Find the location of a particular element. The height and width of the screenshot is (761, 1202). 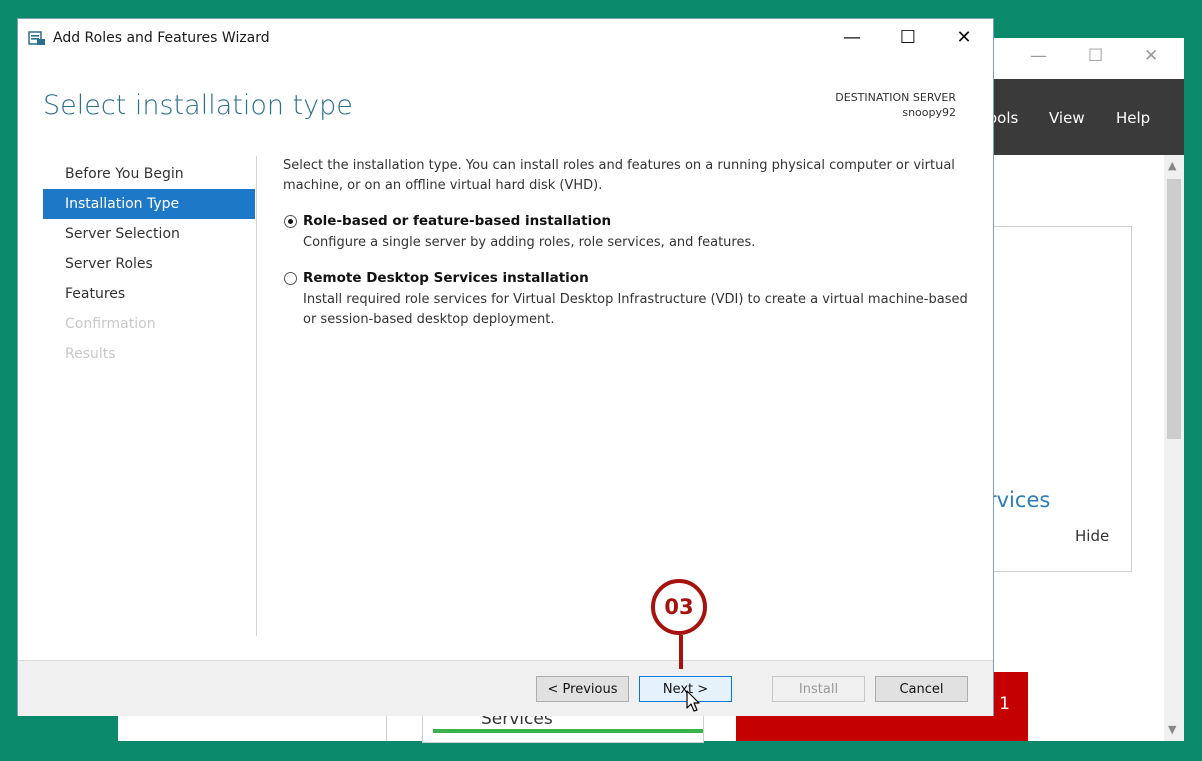

nav-step-server-roles: Server Roles is located at coordinates (149, 264).